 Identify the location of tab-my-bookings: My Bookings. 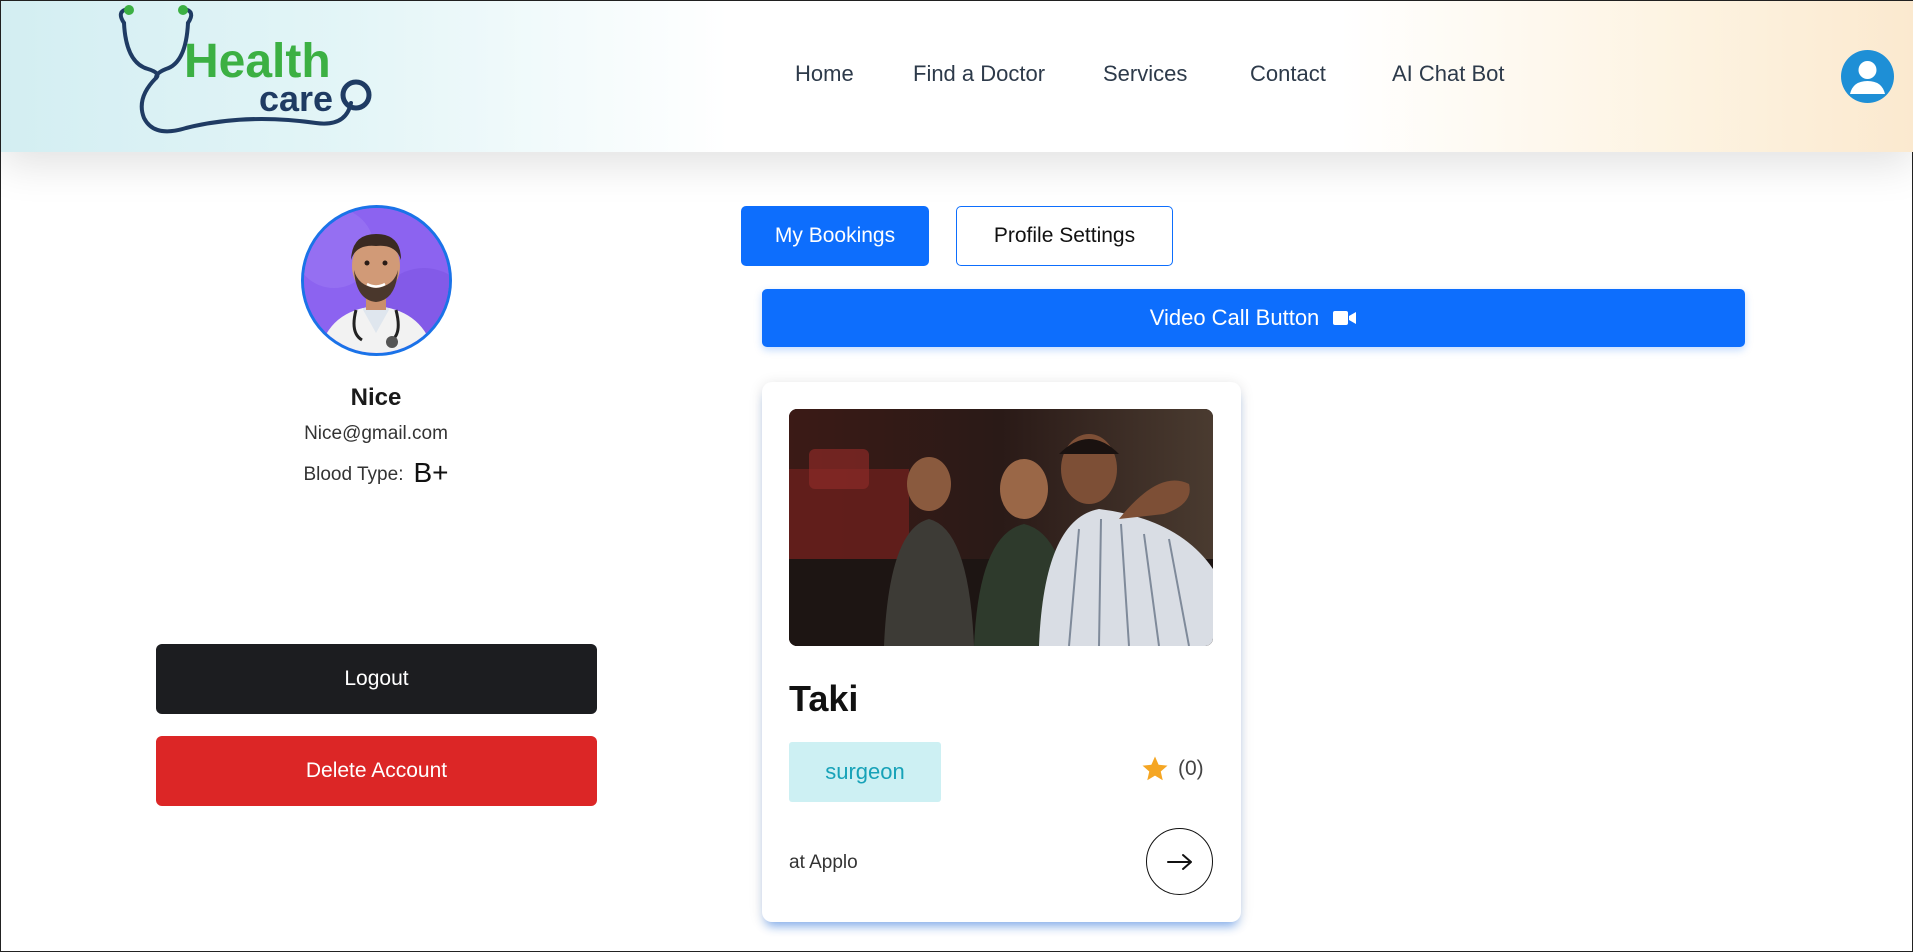
(835, 236).